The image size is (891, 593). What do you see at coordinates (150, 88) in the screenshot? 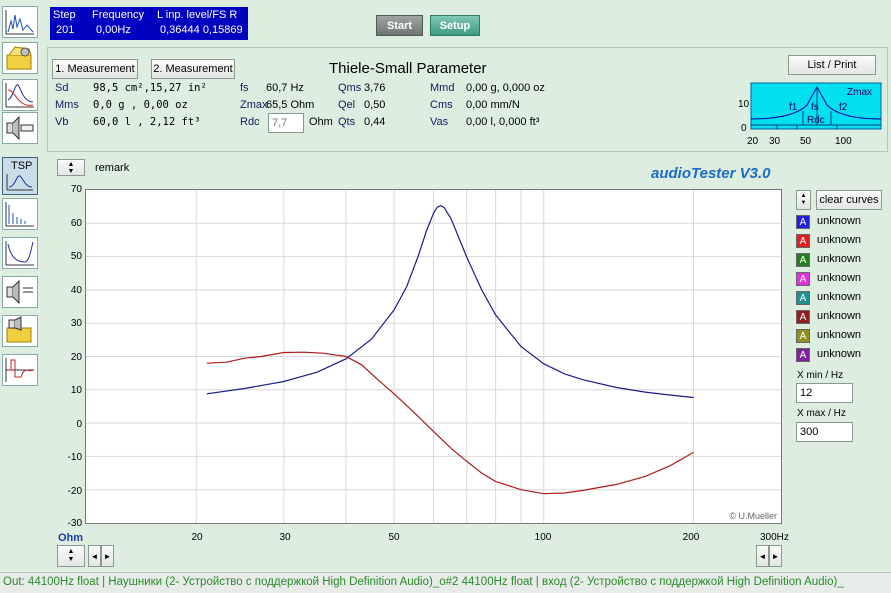
I see `sd-value: 98,5 cm²,15,27 in²` at bounding box center [150, 88].